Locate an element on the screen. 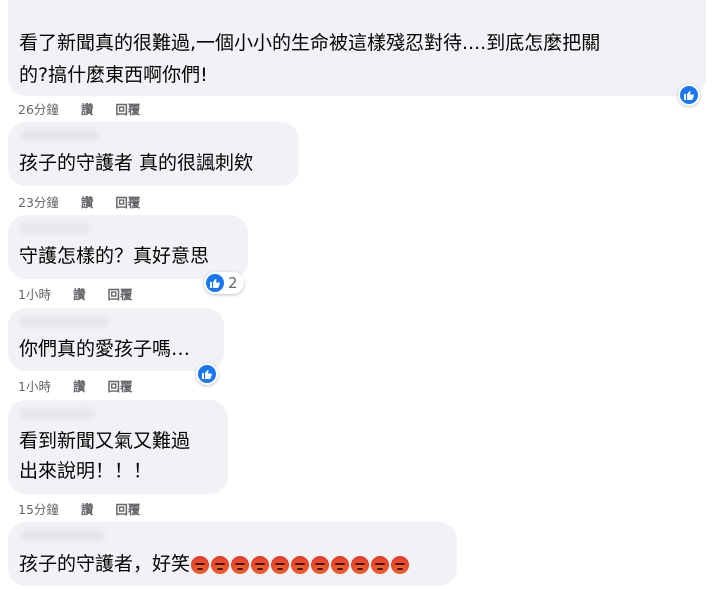 The width and height of the screenshot is (722, 589). comment-bubble: 看到新聞又氣又難過 出來說明！！！ is located at coordinates (118, 447).